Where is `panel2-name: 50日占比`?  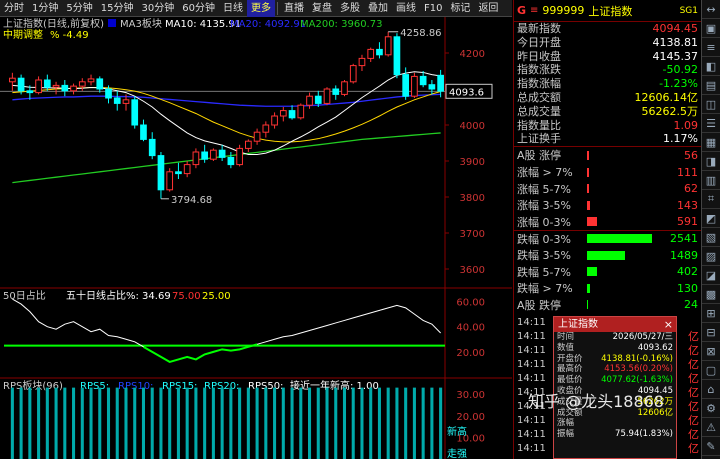
panel2-name: 50日占比 is located at coordinates (24, 295).